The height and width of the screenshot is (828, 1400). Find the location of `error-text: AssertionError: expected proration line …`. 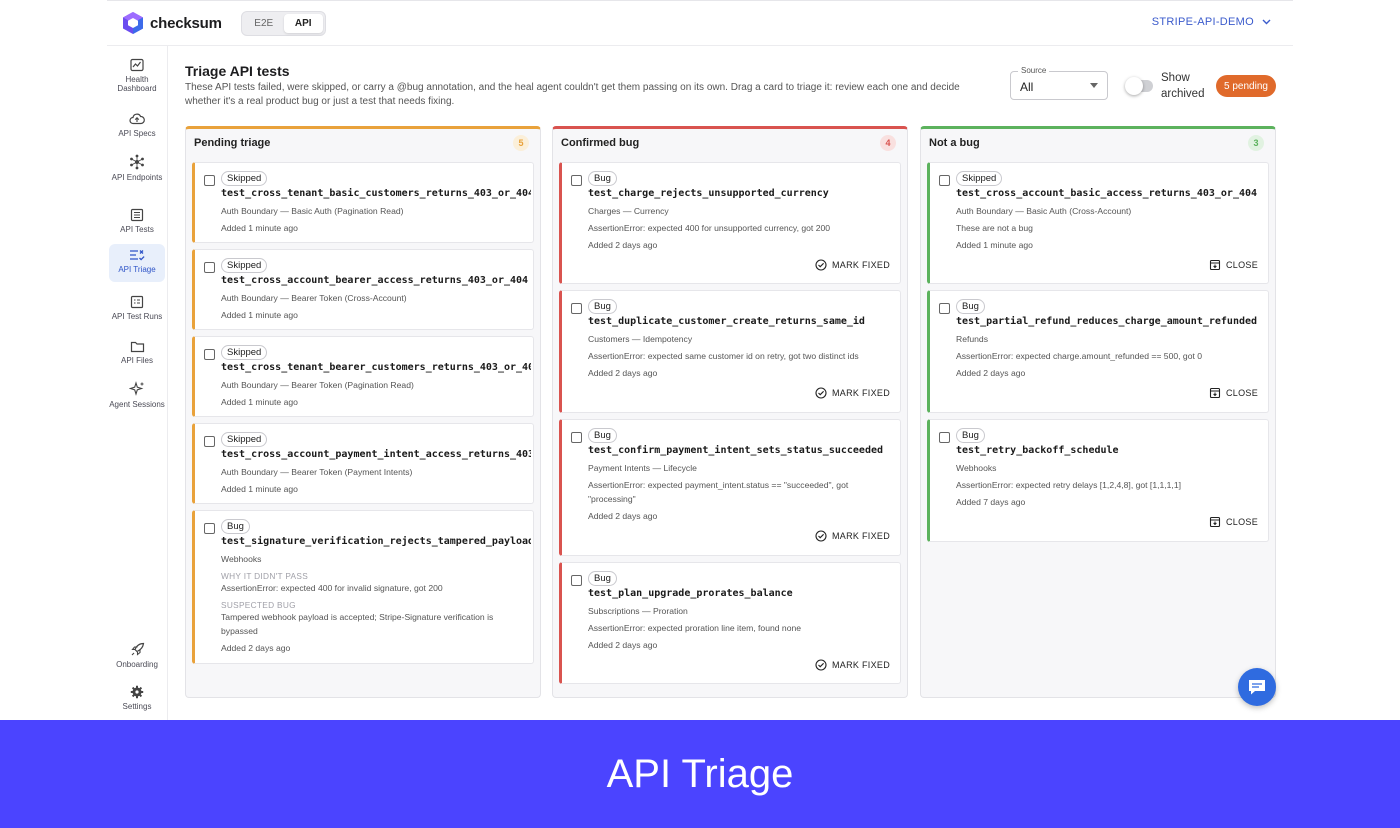

error-text: AssertionError: expected proration line … is located at coordinates (695, 628).